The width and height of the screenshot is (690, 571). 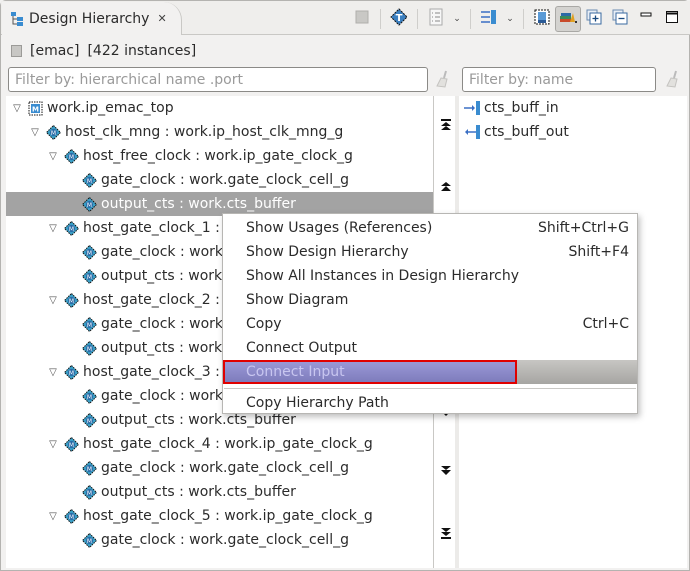 What do you see at coordinates (472, 108) in the screenshot?
I see `input-port-icon` at bounding box center [472, 108].